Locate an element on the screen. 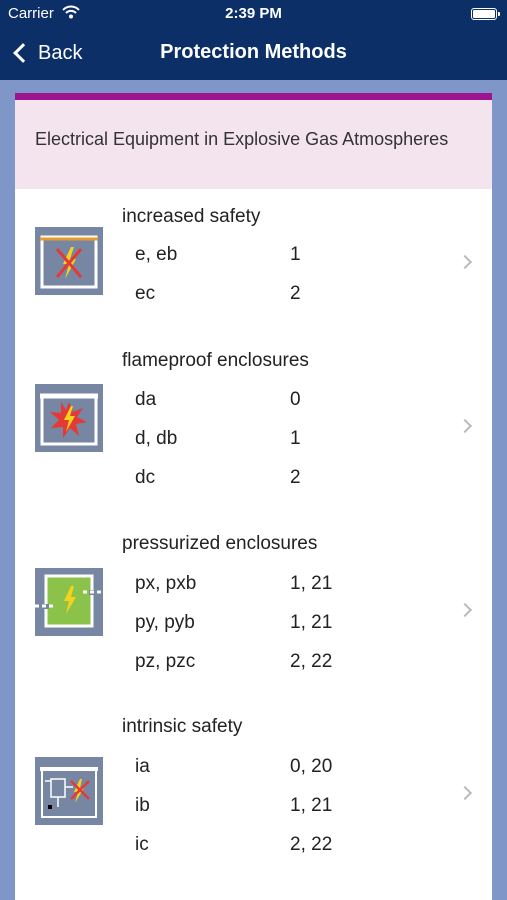 The image size is (507, 900). method-row: ib 1, 21 is located at coordinates (233, 806).